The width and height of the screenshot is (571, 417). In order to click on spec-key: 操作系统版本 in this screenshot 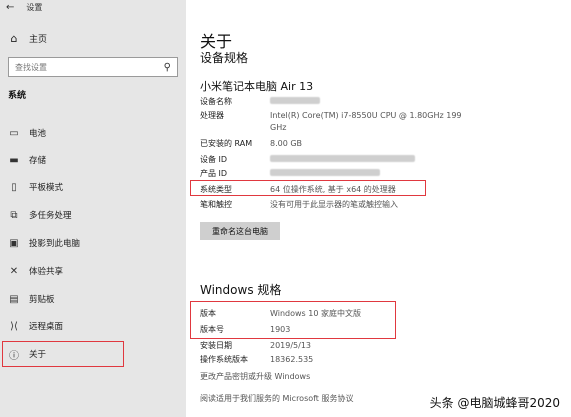, I will do `click(224, 359)`.